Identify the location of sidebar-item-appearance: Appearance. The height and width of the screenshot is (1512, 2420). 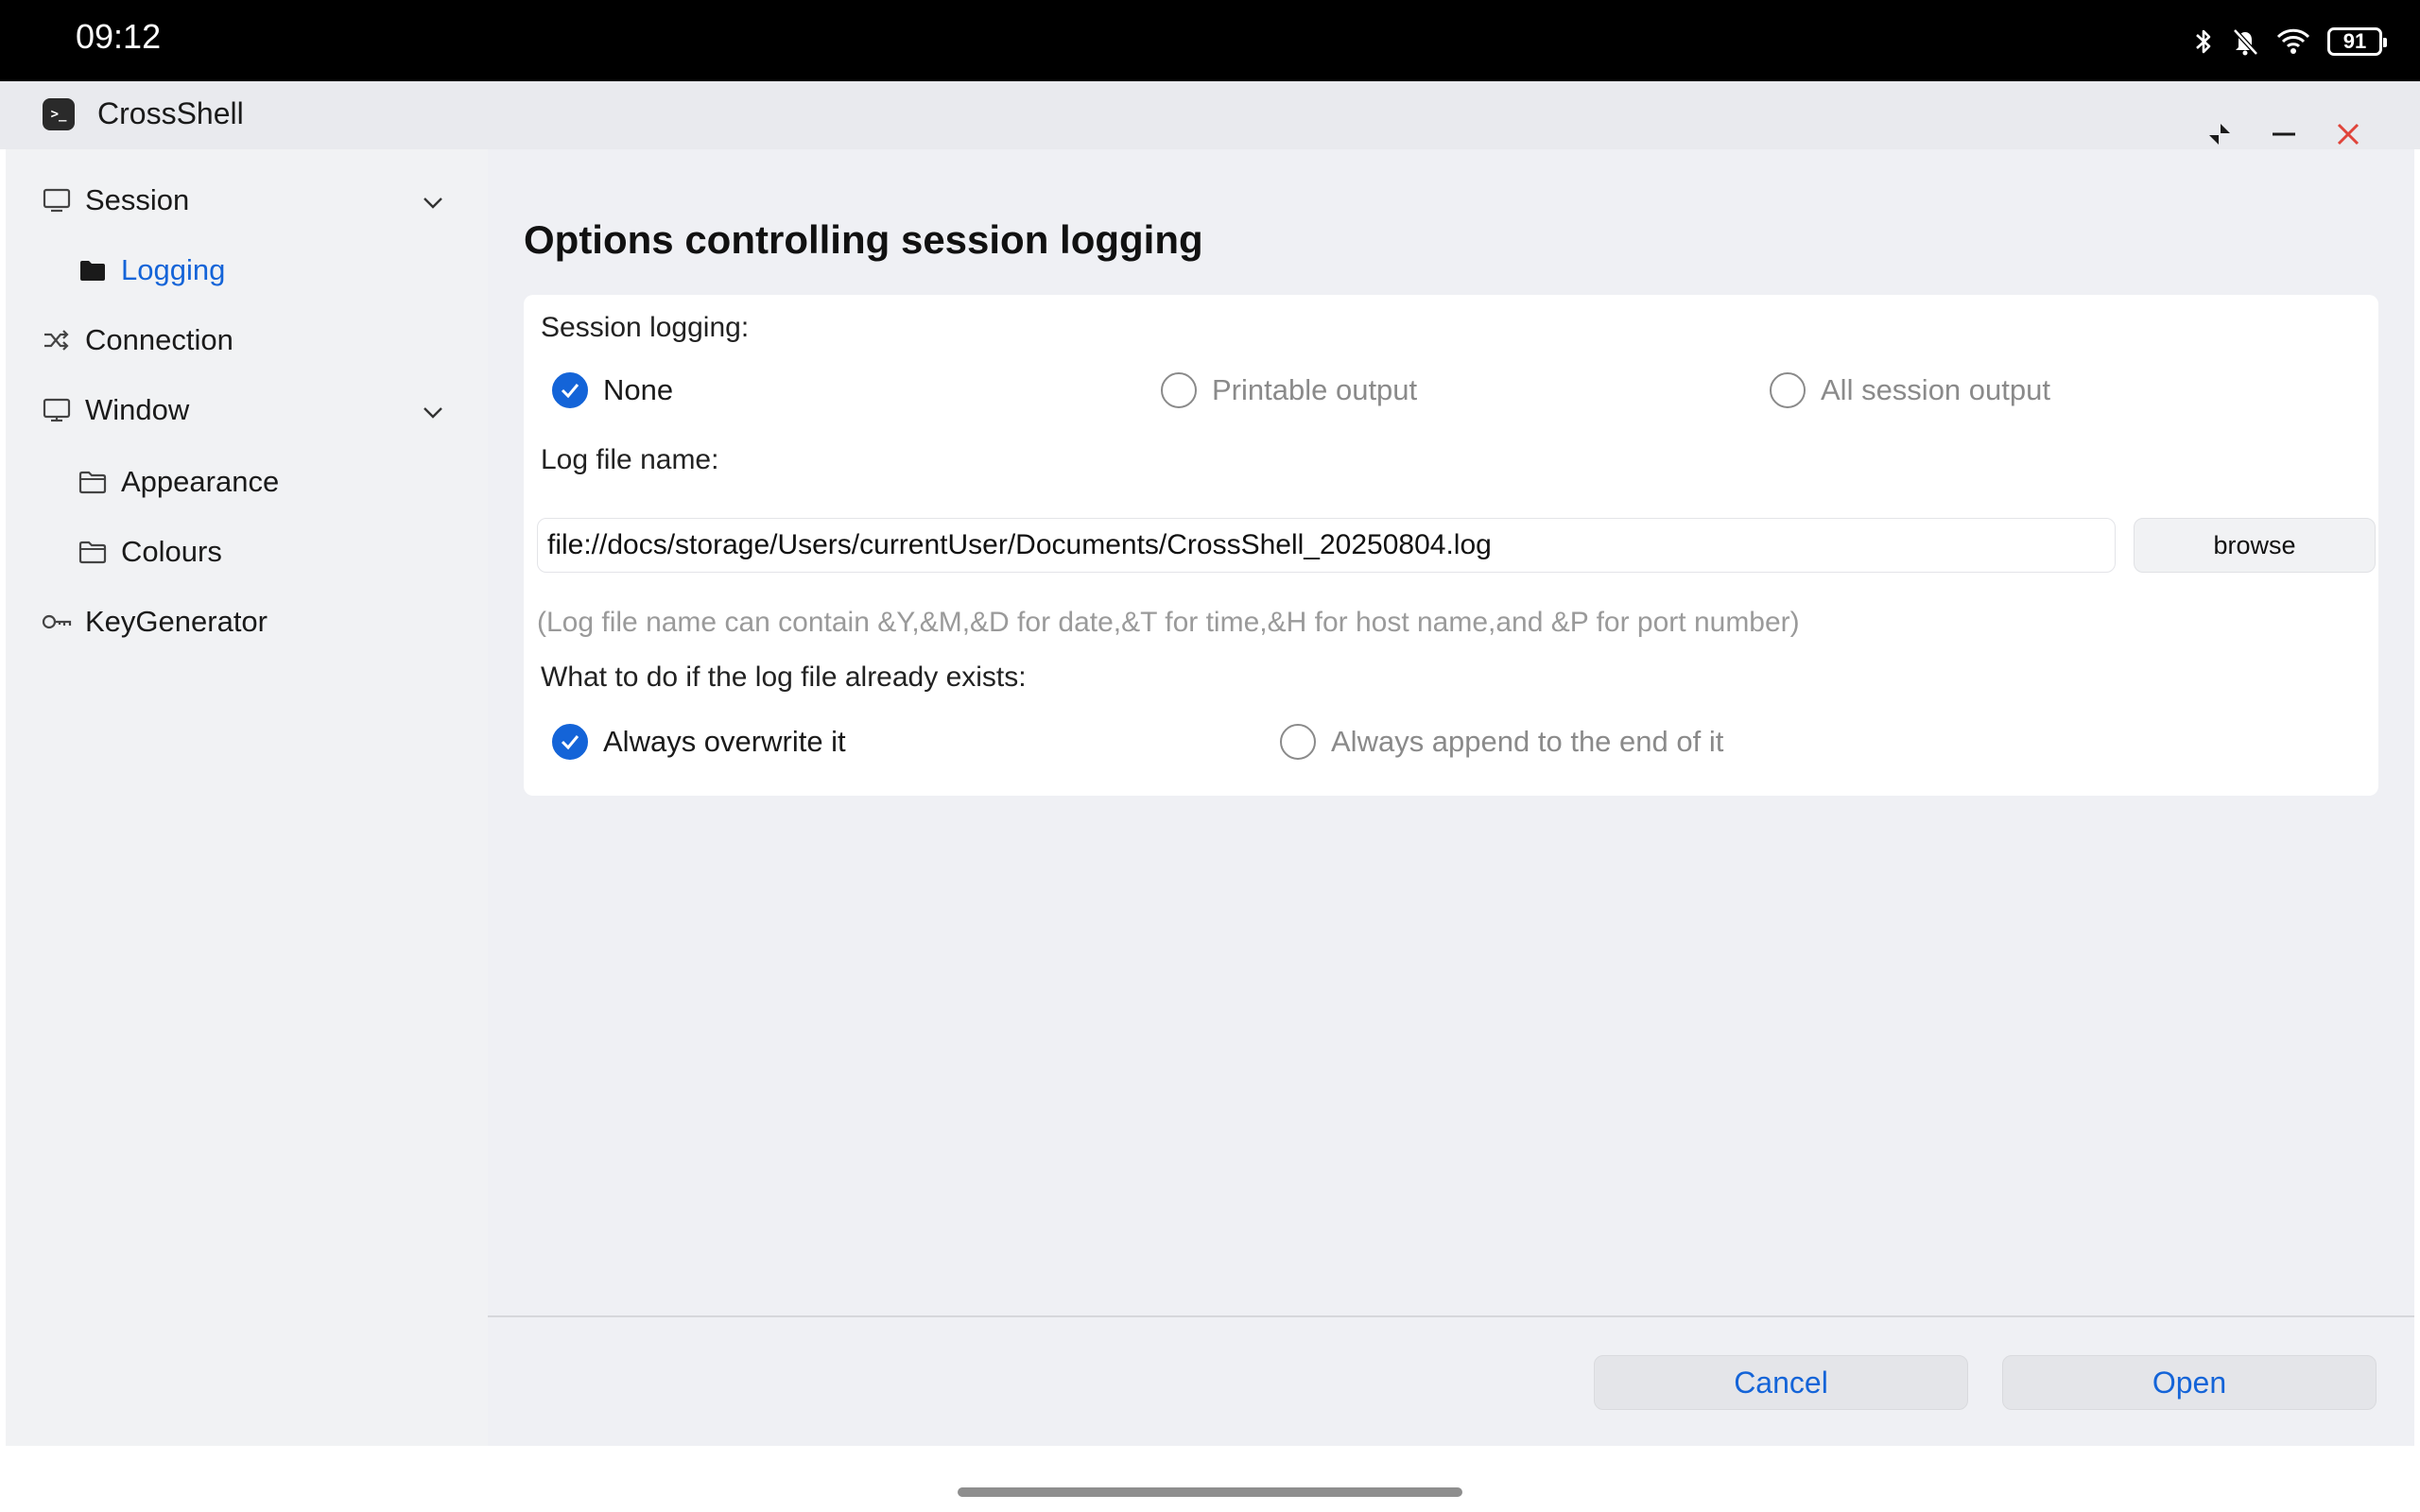
(178, 482).